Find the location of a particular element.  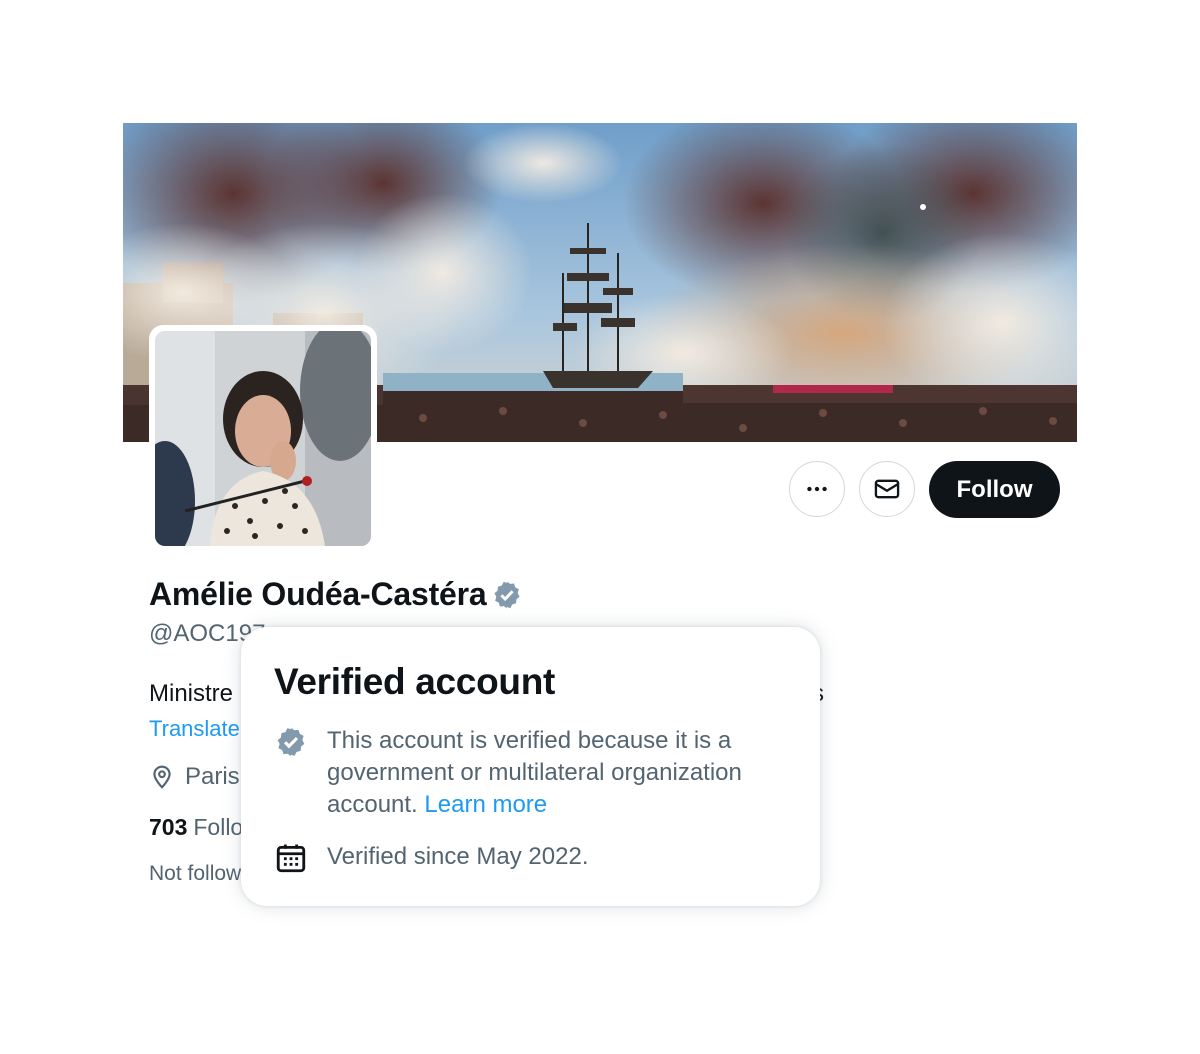

verified-since-text: Verified since May 2022. is located at coordinates (458, 856).